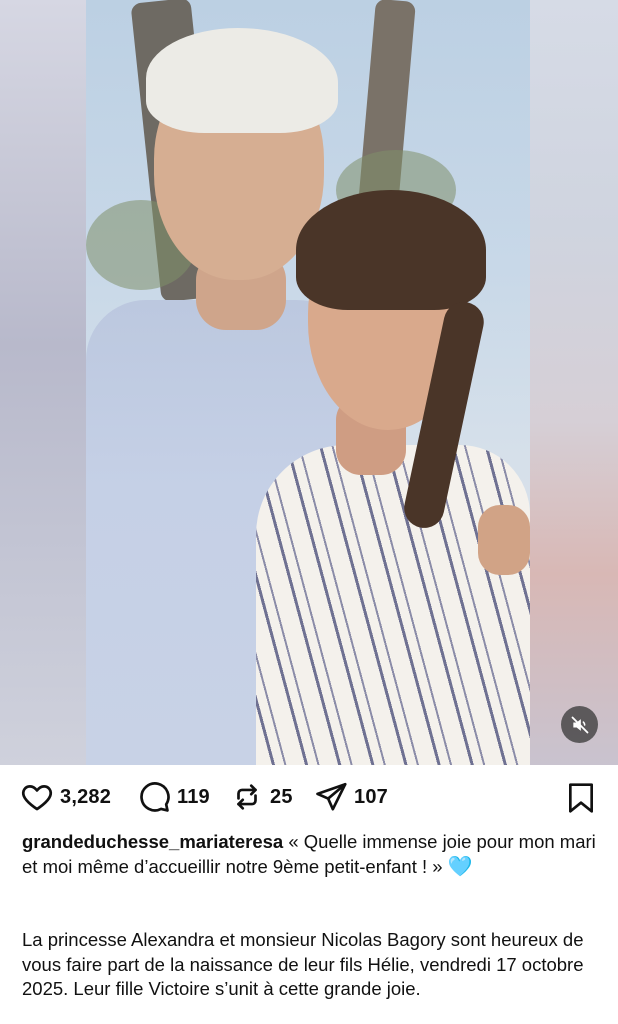 This screenshot has width=618, height=1024. I want to click on post-actions-bar: 3,282 119 25 107, so click(309, 797).